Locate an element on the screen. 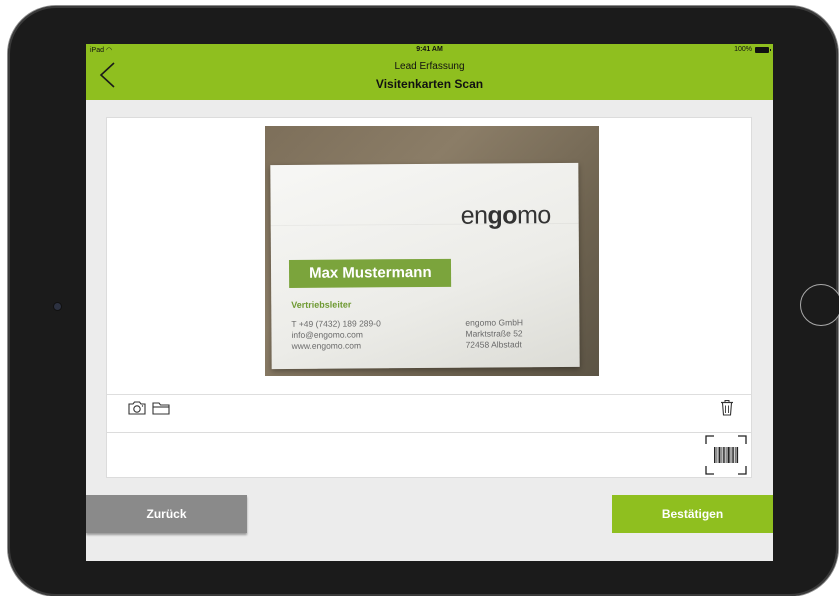 Image resolution: width=839 pixels, height=596 pixels. folder-icon is located at coordinates (161, 408).